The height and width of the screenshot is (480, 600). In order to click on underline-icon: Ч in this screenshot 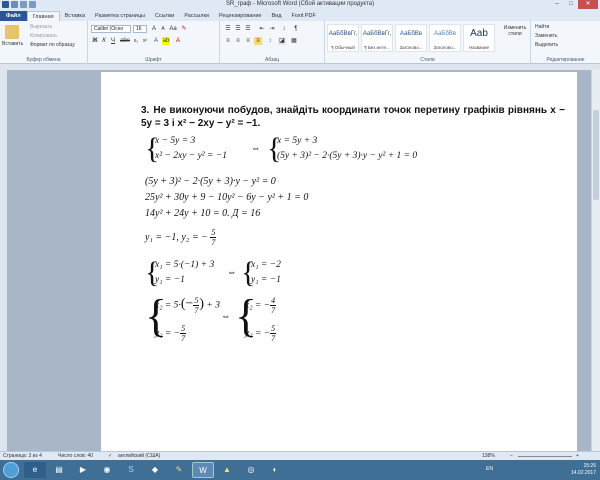, I will do `click(113, 41)`.